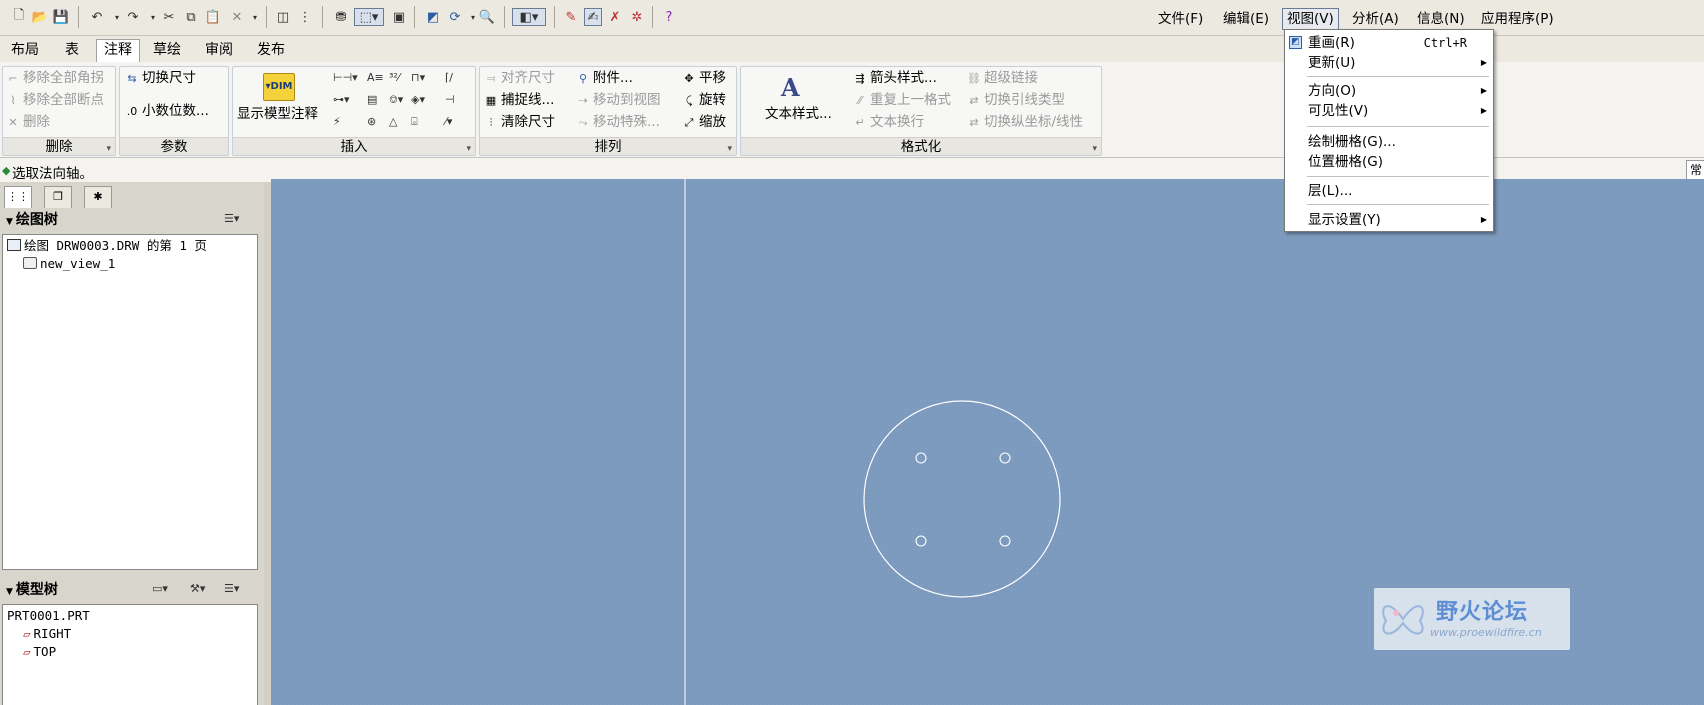  What do you see at coordinates (369, 17) in the screenshot?
I see `select-box-icon: ⬚▾` at bounding box center [369, 17].